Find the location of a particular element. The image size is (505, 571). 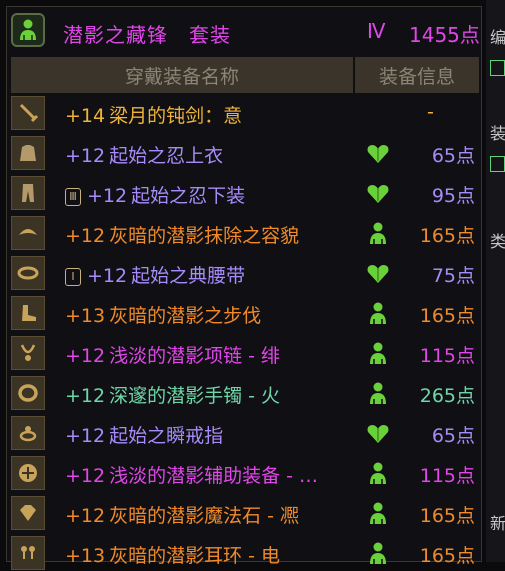

magic-stone-slot-icon is located at coordinates (28, 513).